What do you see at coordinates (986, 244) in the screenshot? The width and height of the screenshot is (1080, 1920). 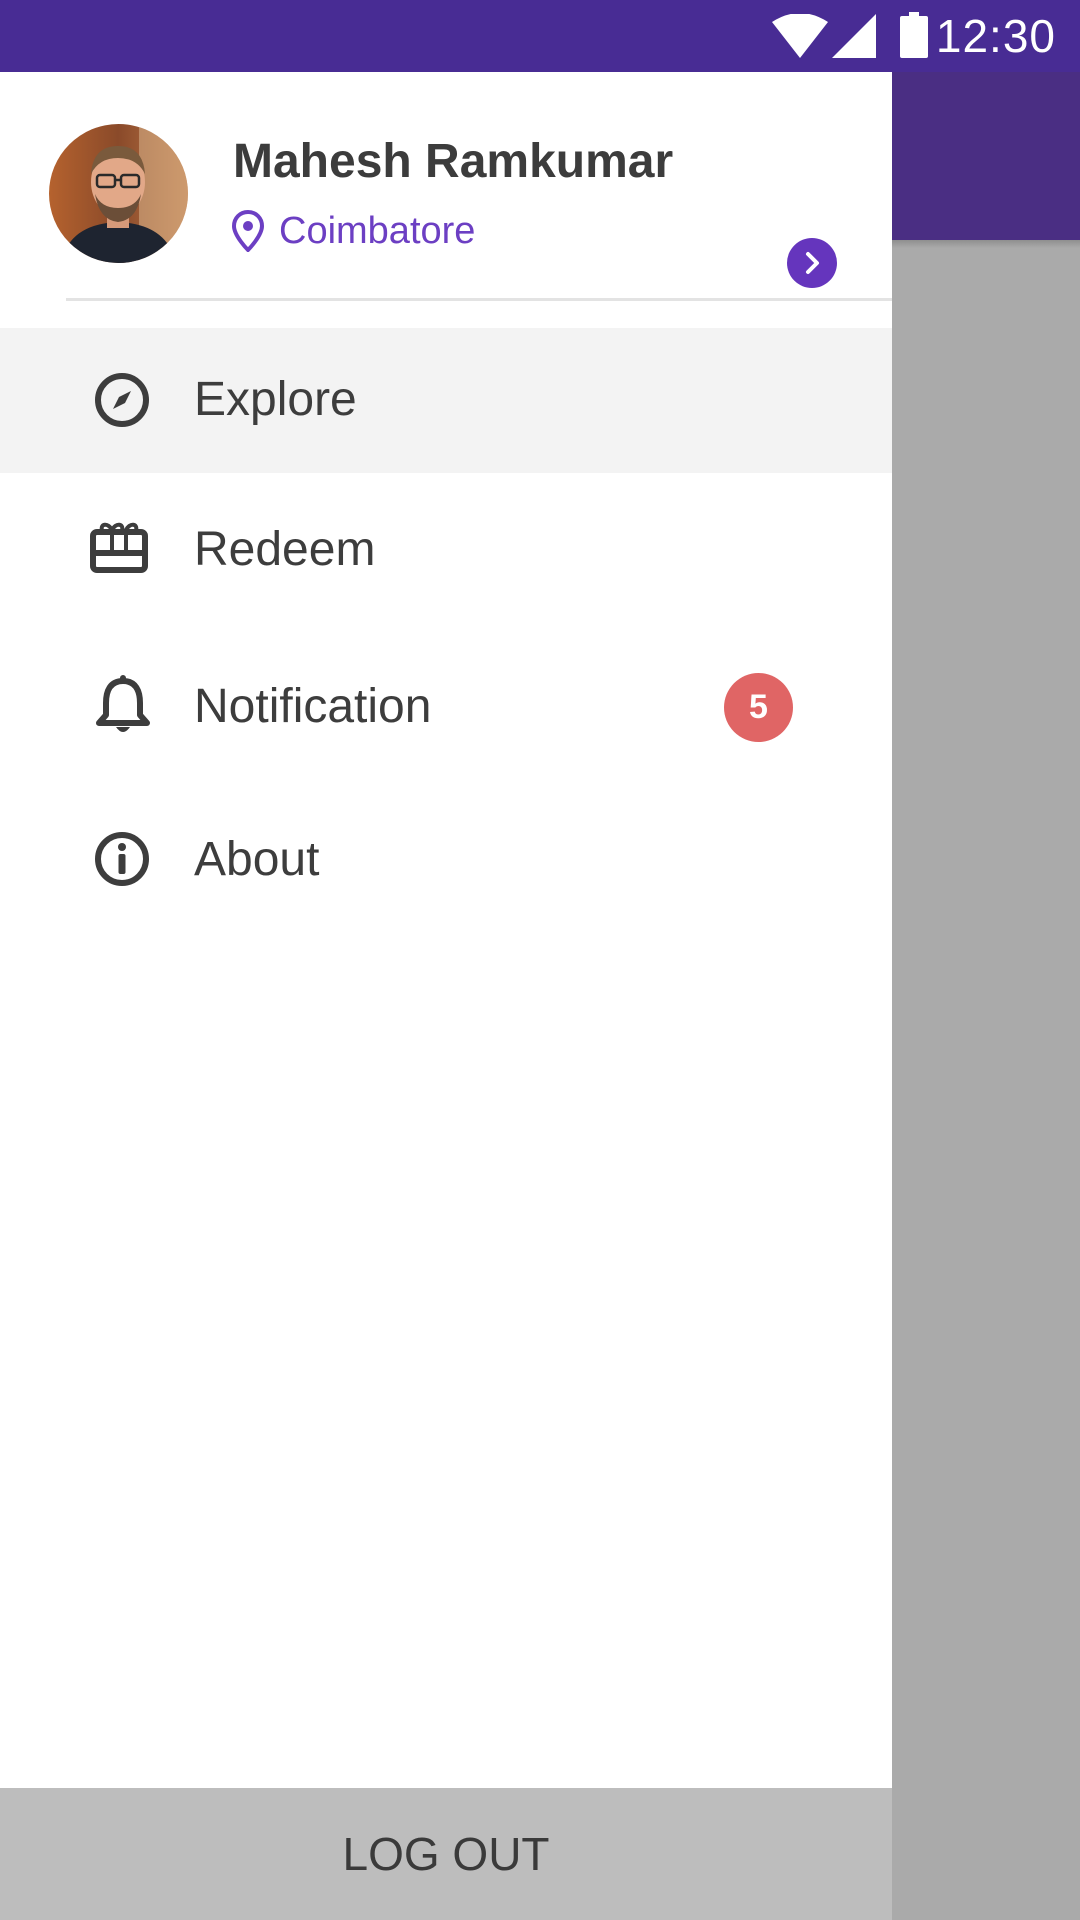 I see `app-bar-shadow` at bounding box center [986, 244].